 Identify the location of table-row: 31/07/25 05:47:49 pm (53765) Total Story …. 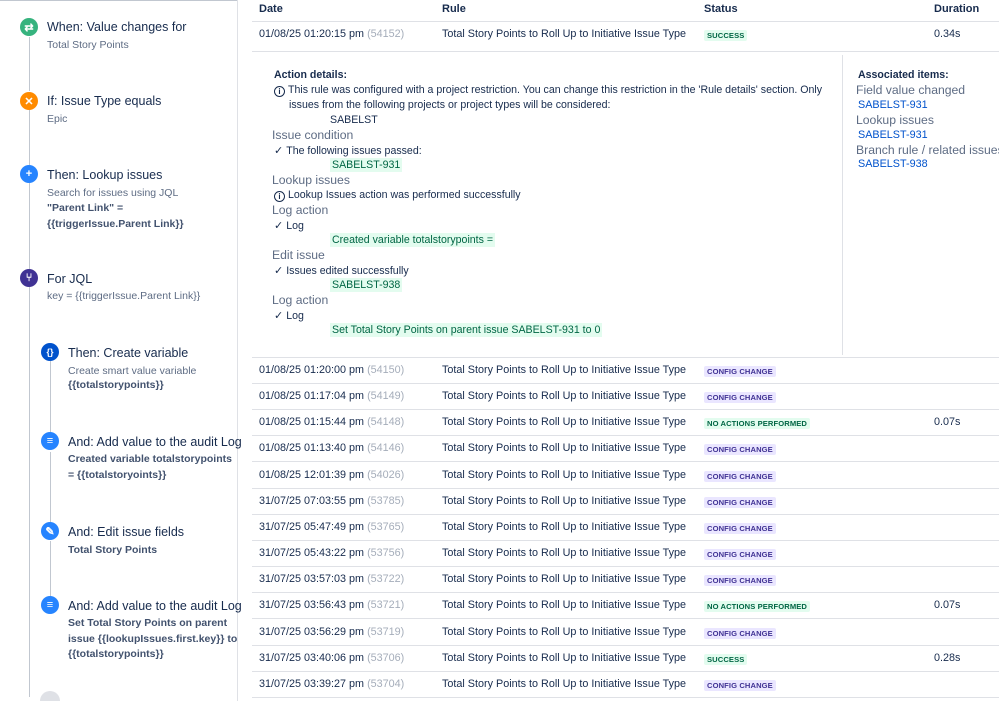
(625, 528).